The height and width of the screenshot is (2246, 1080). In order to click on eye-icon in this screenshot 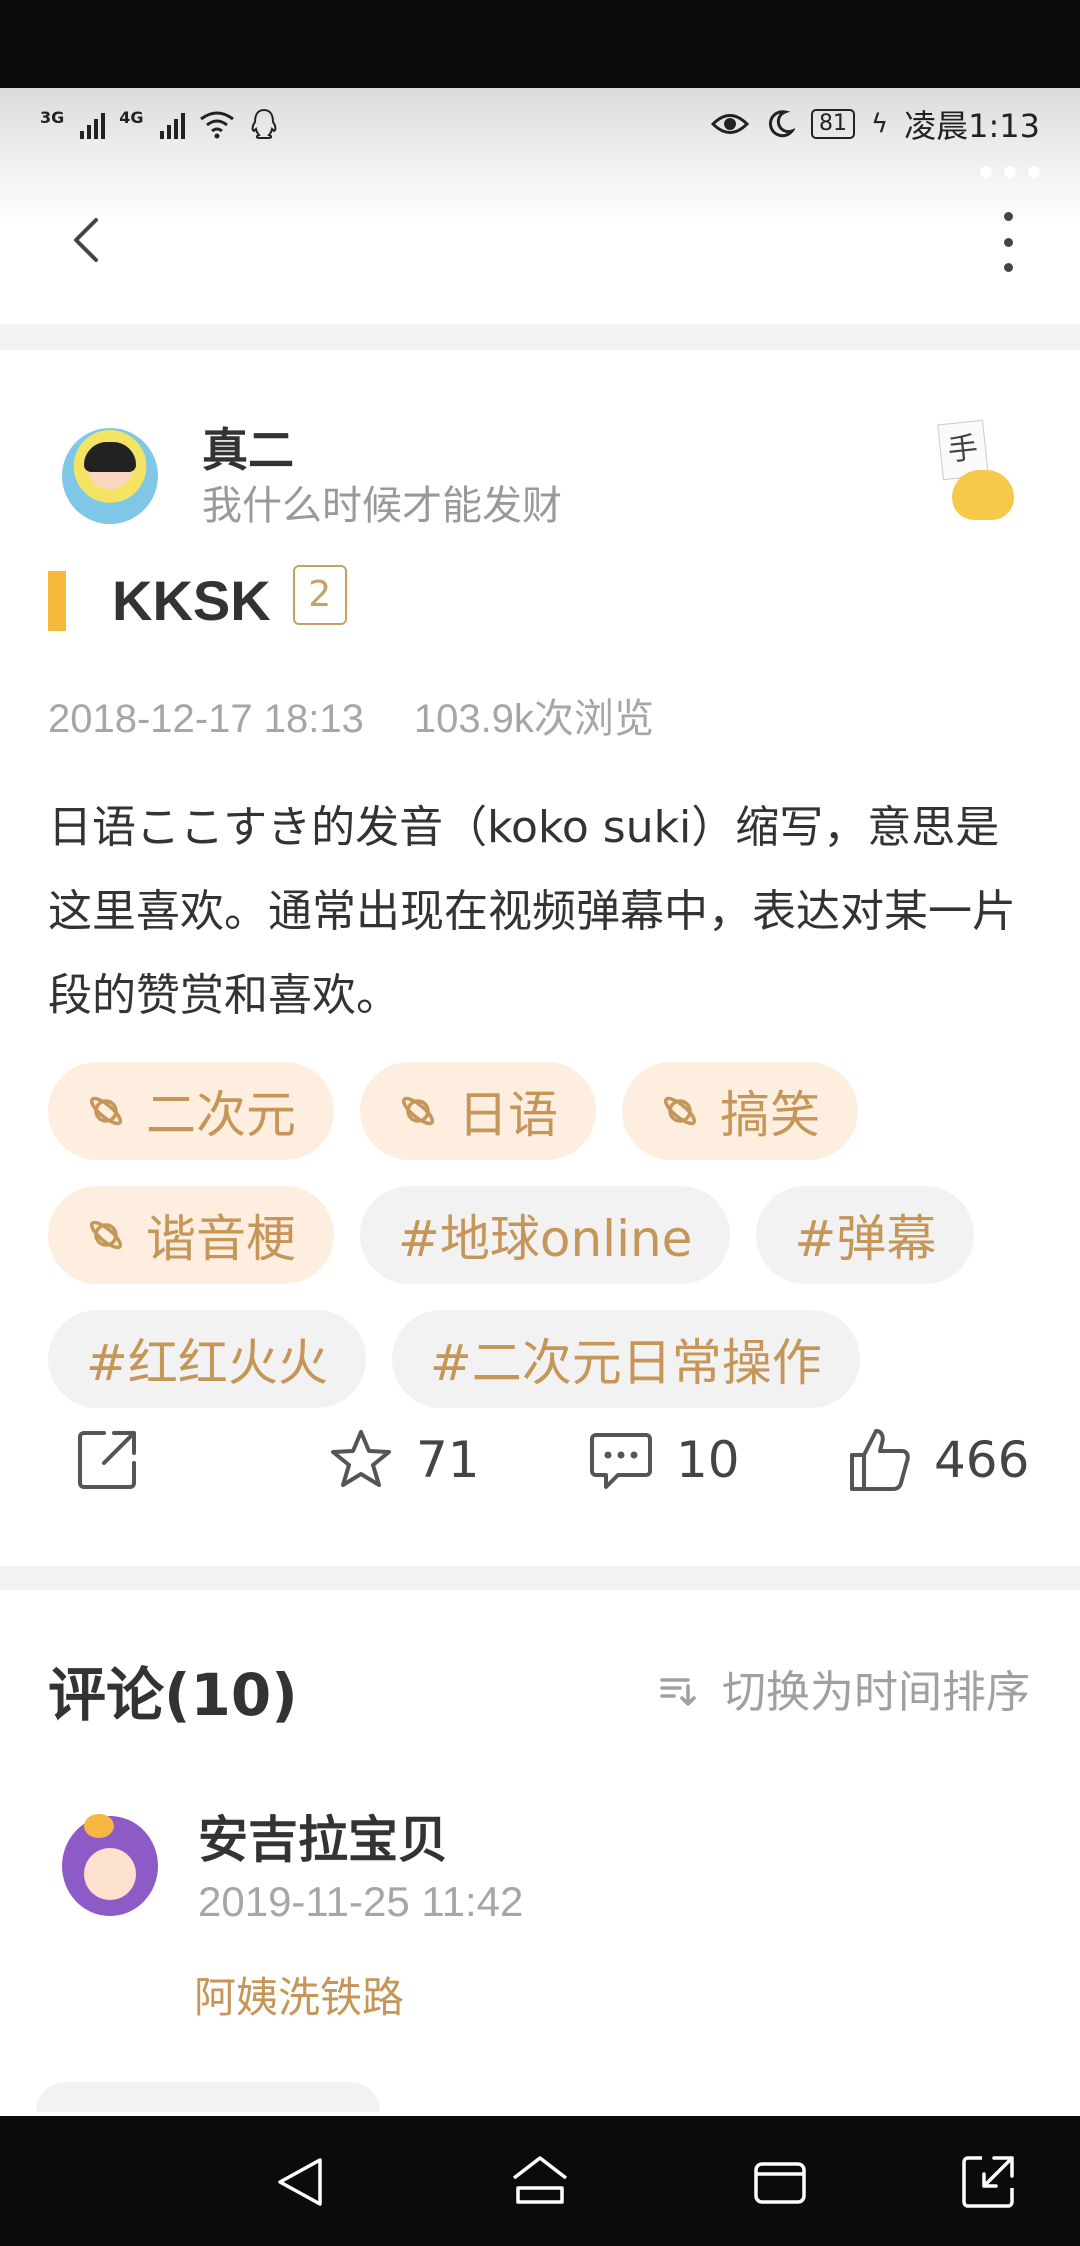, I will do `click(729, 124)`.